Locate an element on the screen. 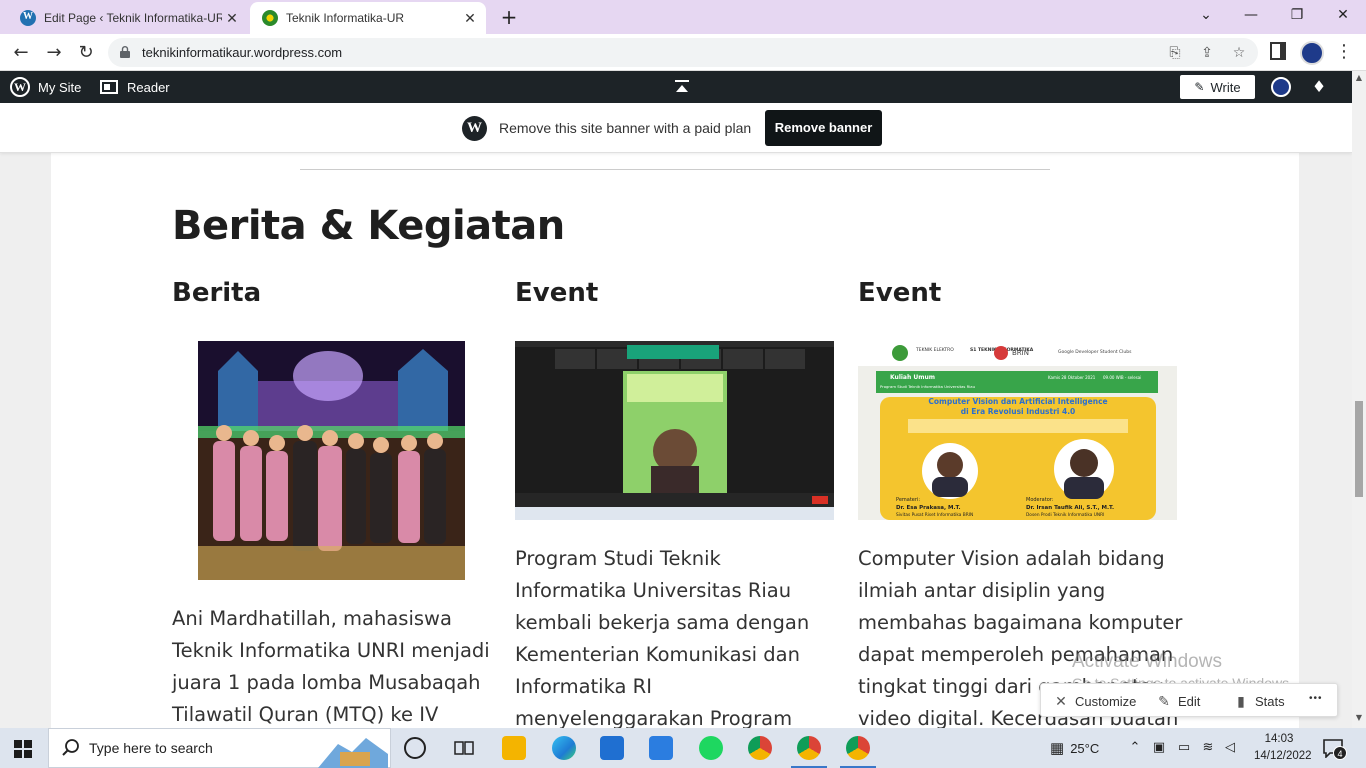 This screenshot has height=768, width=1366. battery-icon: ▭ is located at coordinates (1184, 748).